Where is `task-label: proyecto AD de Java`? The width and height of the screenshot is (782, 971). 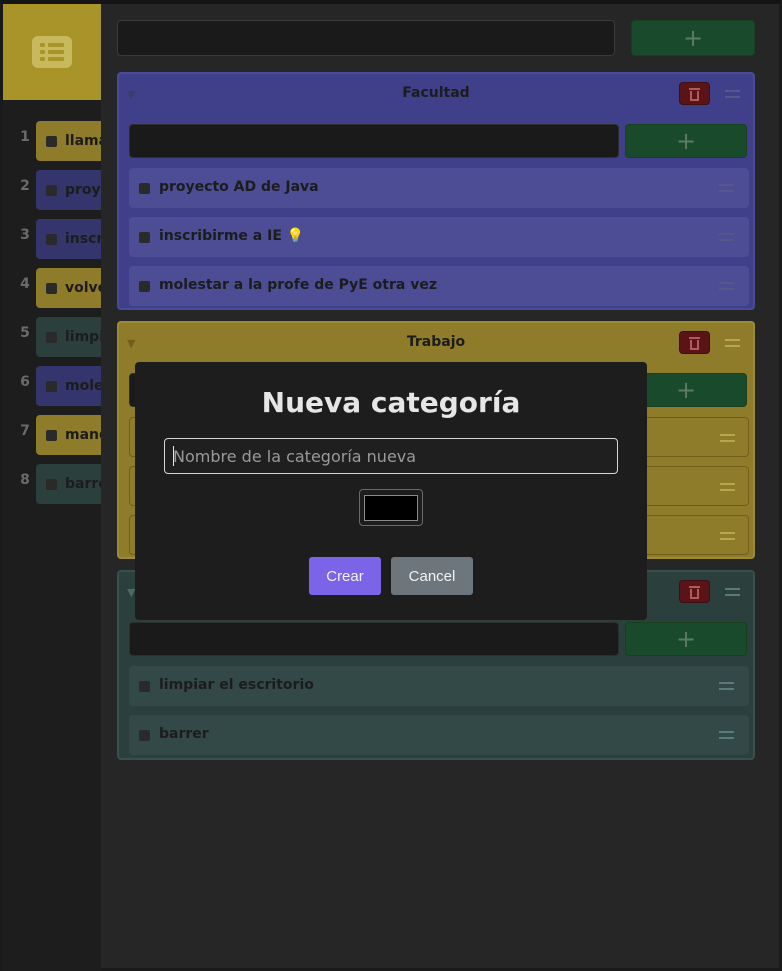 task-label: proyecto AD de Java is located at coordinates (239, 187).